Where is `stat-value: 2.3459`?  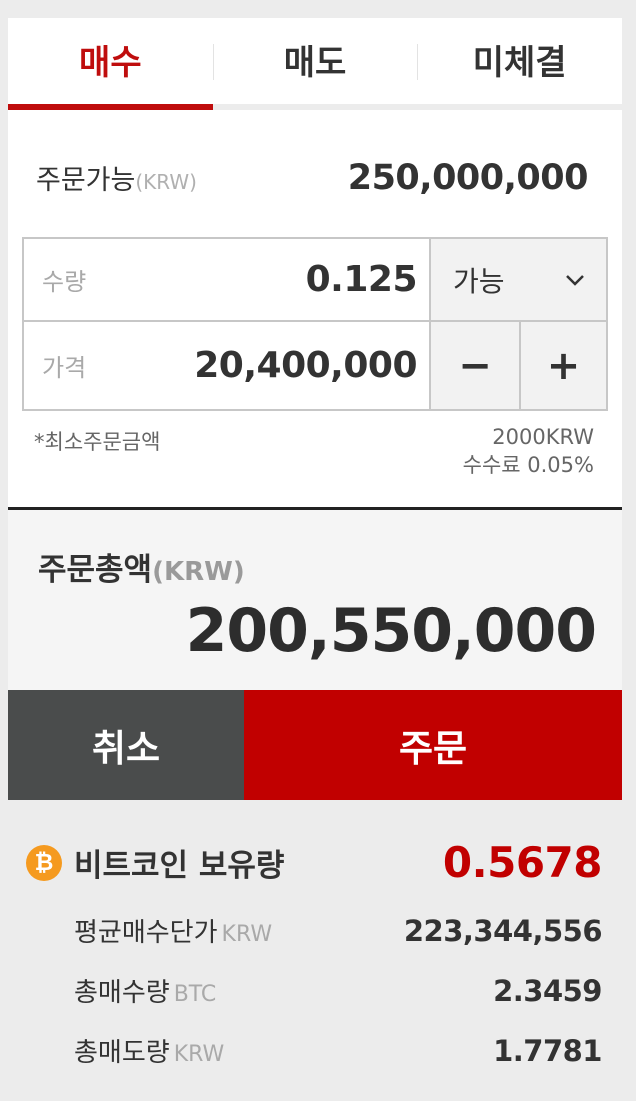 stat-value: 2.3459 is located at coordinates (547, 991).